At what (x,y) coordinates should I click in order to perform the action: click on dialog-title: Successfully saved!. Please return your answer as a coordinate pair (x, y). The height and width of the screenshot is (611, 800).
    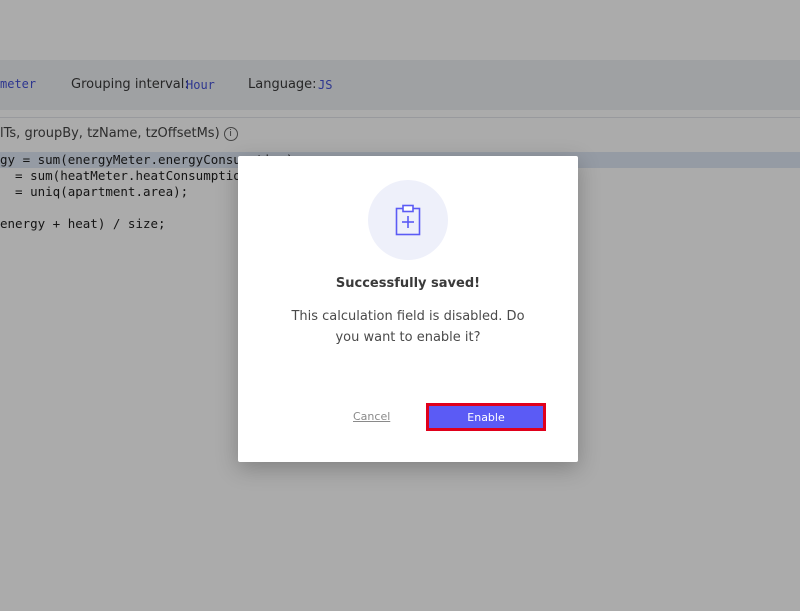
    Looking at the image, I should click on (408, 283).